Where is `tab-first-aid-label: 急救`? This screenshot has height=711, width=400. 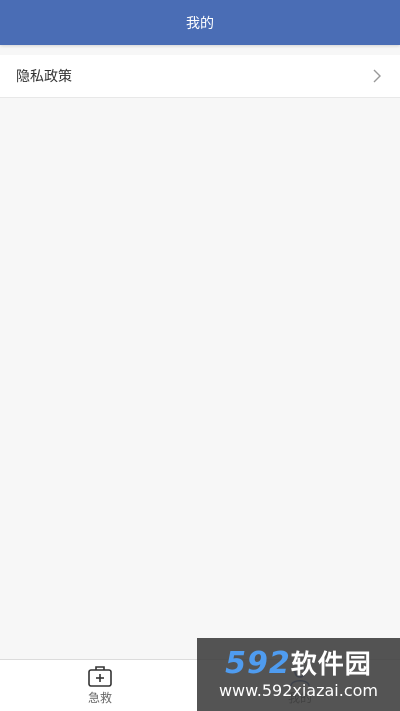 tab-first-aid-label: 急救 is located at coordinates (99, 698).